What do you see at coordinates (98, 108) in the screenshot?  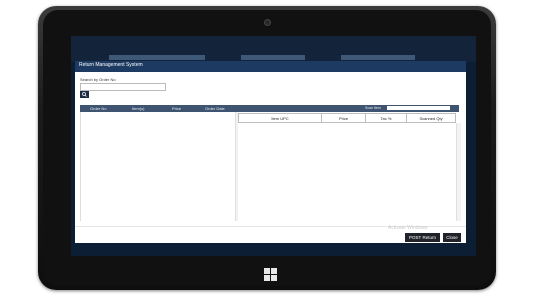 I see `column-header-order-no: Order No` at bounding box center [98, 108].